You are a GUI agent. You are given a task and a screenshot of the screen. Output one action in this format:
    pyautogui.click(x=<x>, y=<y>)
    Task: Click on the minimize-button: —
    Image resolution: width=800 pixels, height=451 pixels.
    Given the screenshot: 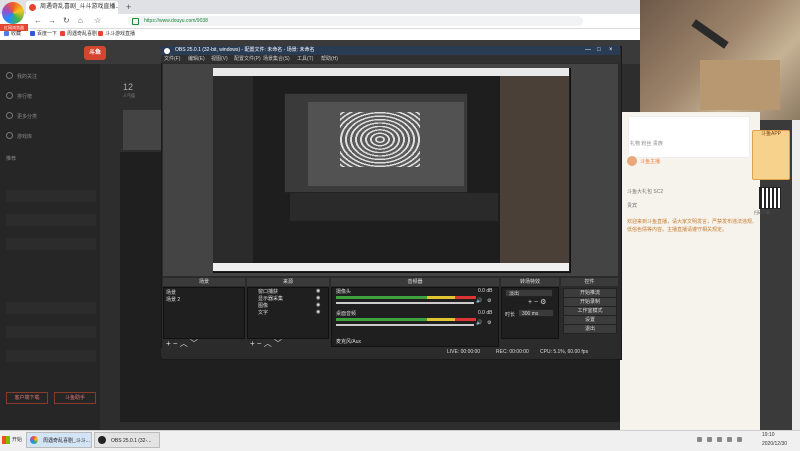 What is the action you would take?
    pyautogui.click(x=588, y=50)
    